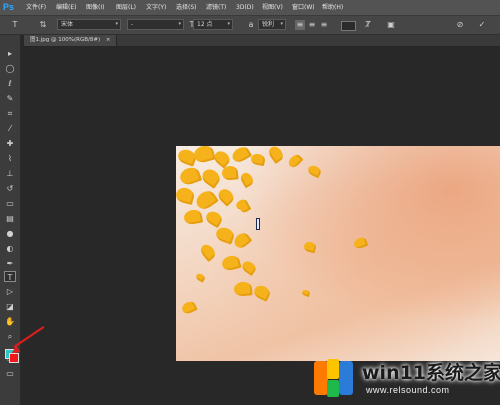 Image resolution: width=500 pixels, height=405 pixels. What do you see at coordinates (132, 24) in the screenshot?
I see `font-style-value: -` at bounding box center [132, 24].